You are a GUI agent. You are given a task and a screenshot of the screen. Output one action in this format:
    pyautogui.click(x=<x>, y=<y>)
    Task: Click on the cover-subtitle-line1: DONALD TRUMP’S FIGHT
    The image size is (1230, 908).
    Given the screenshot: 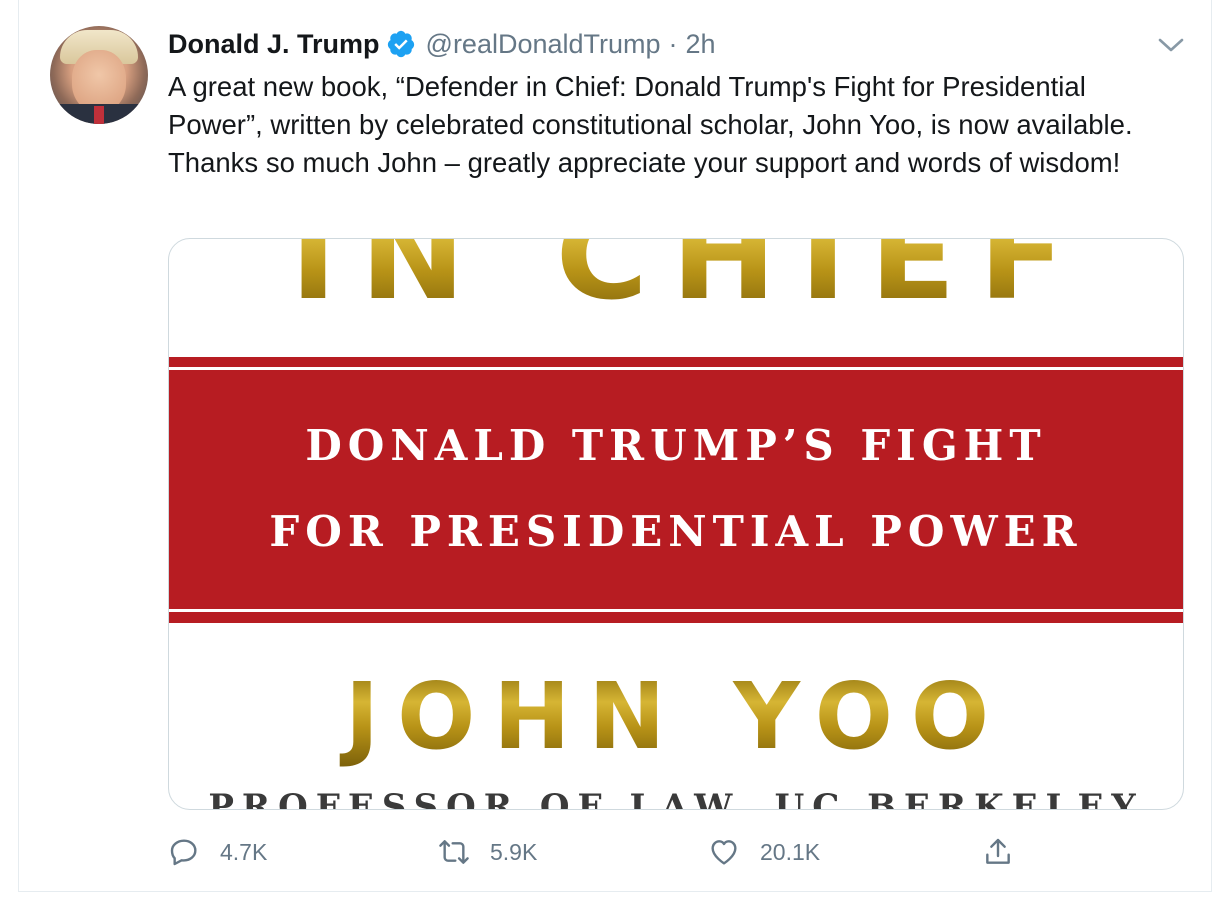 What is the action you would take?
    pyautogui.click(x=676, y=445)
    